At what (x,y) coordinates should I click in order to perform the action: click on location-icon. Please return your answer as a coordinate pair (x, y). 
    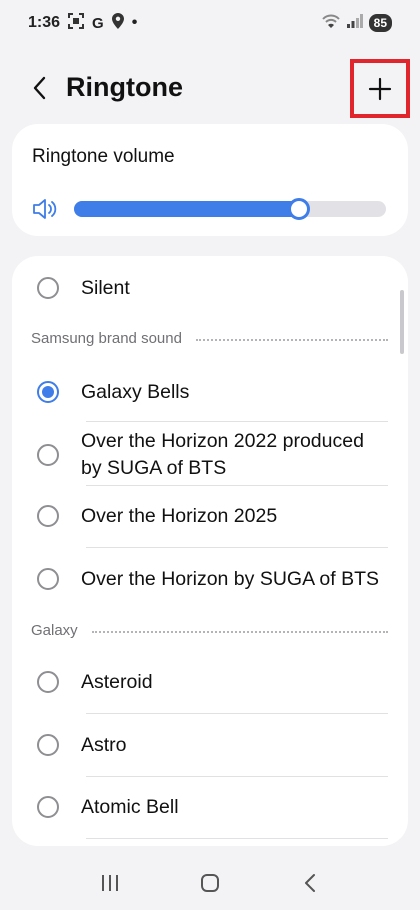
    Looking at the image, I should click on (117, 23).